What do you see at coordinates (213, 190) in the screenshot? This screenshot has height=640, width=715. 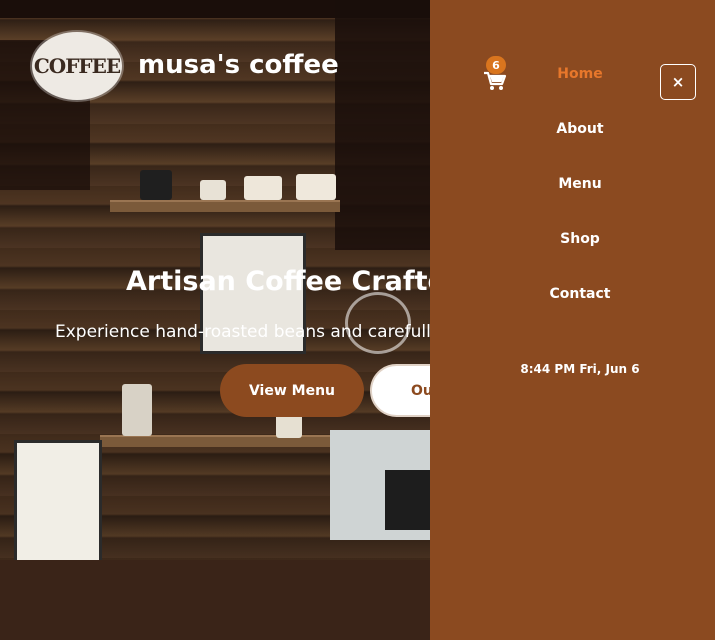 I see `basket-small` at bounding box center [213, 190].